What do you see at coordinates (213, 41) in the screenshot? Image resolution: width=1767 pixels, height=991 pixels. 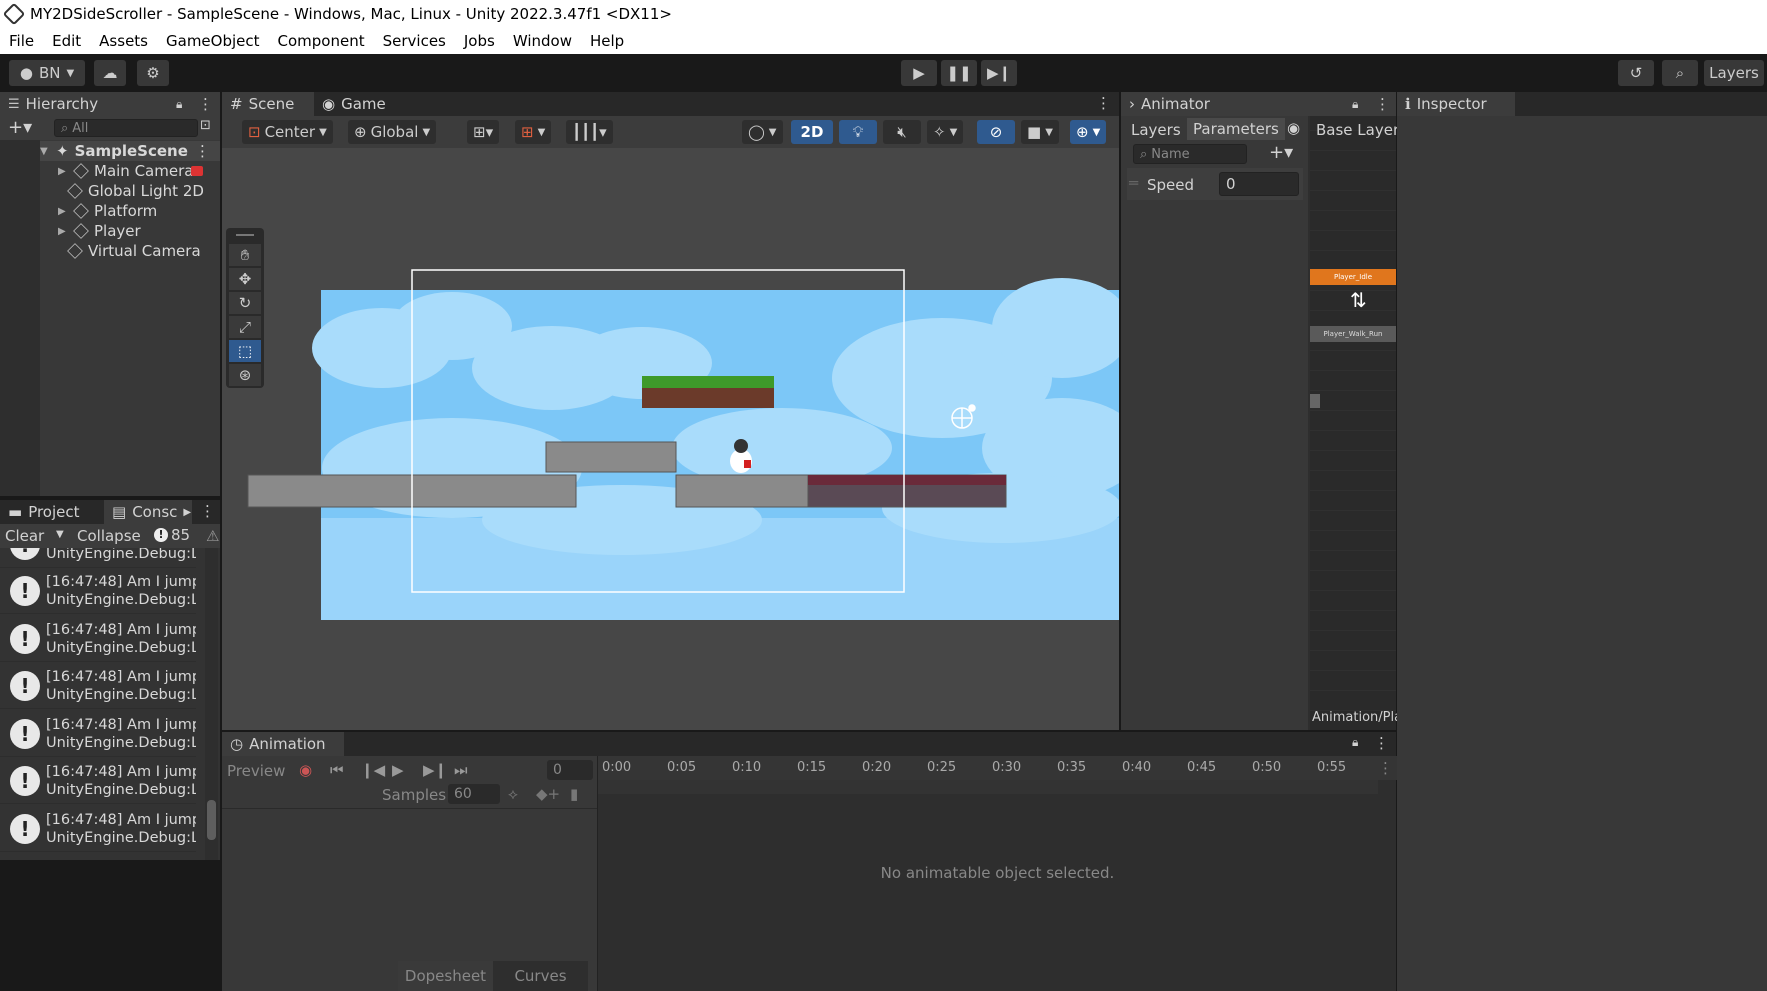 I see `menu-gameobject: GameObject` at bounding box center [213, 41].